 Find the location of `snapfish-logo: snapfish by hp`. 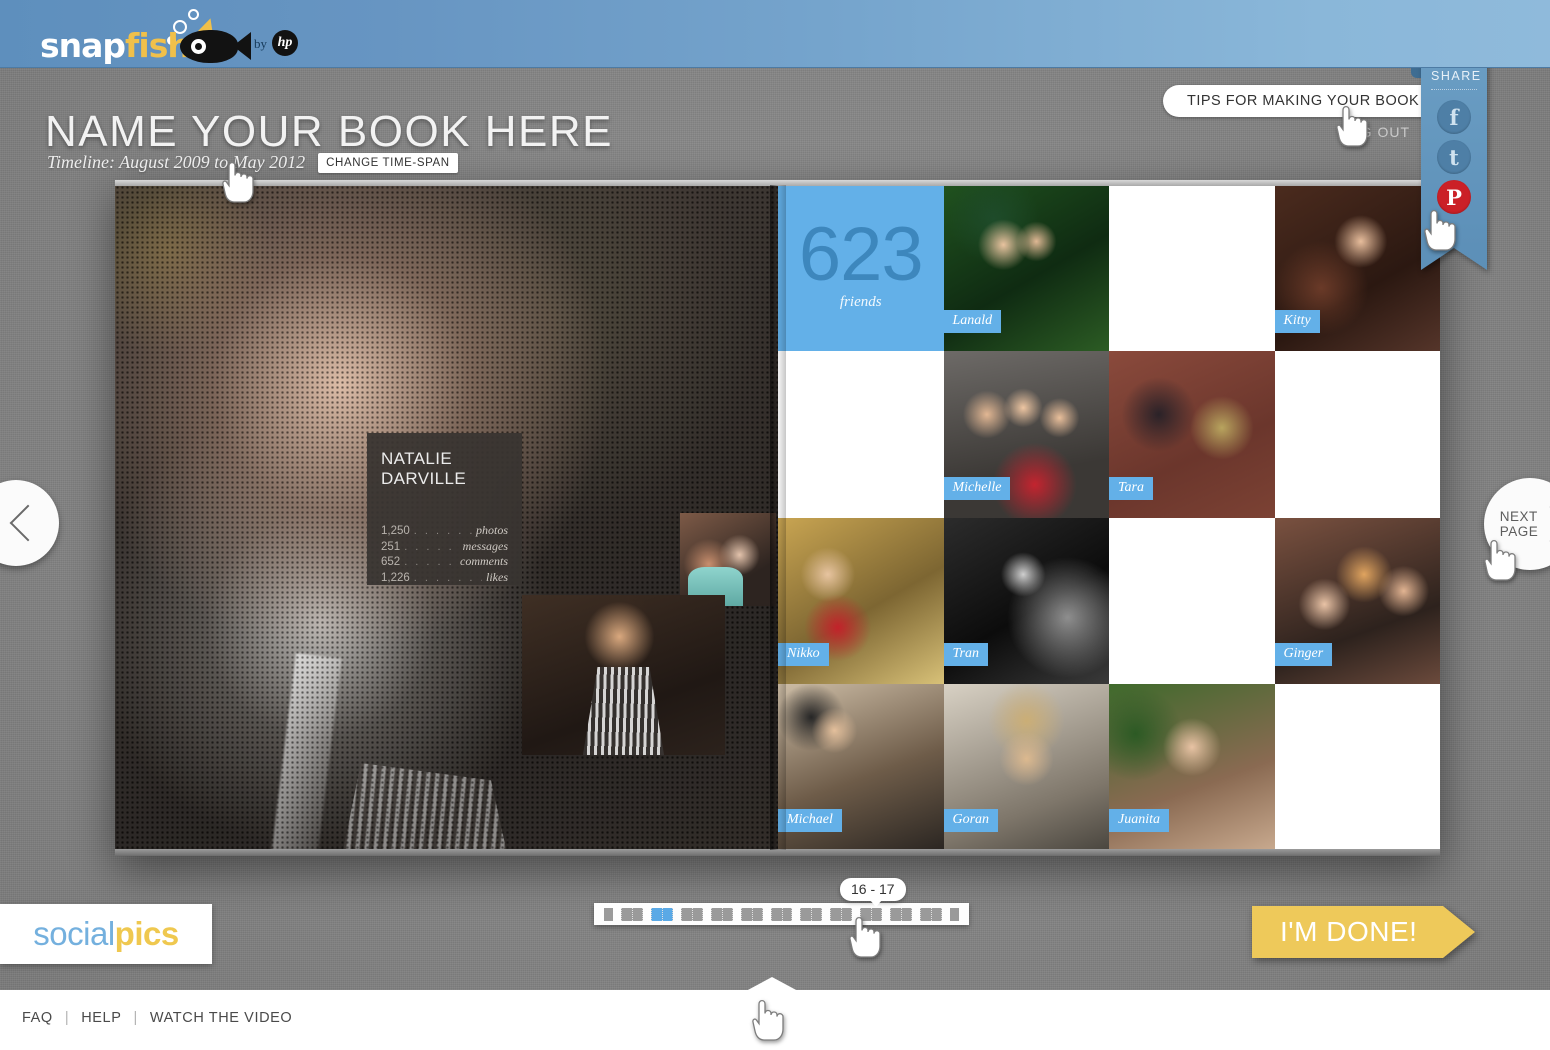

snapfish-logo: snapfish by hp is located at coordinates (170, 36).